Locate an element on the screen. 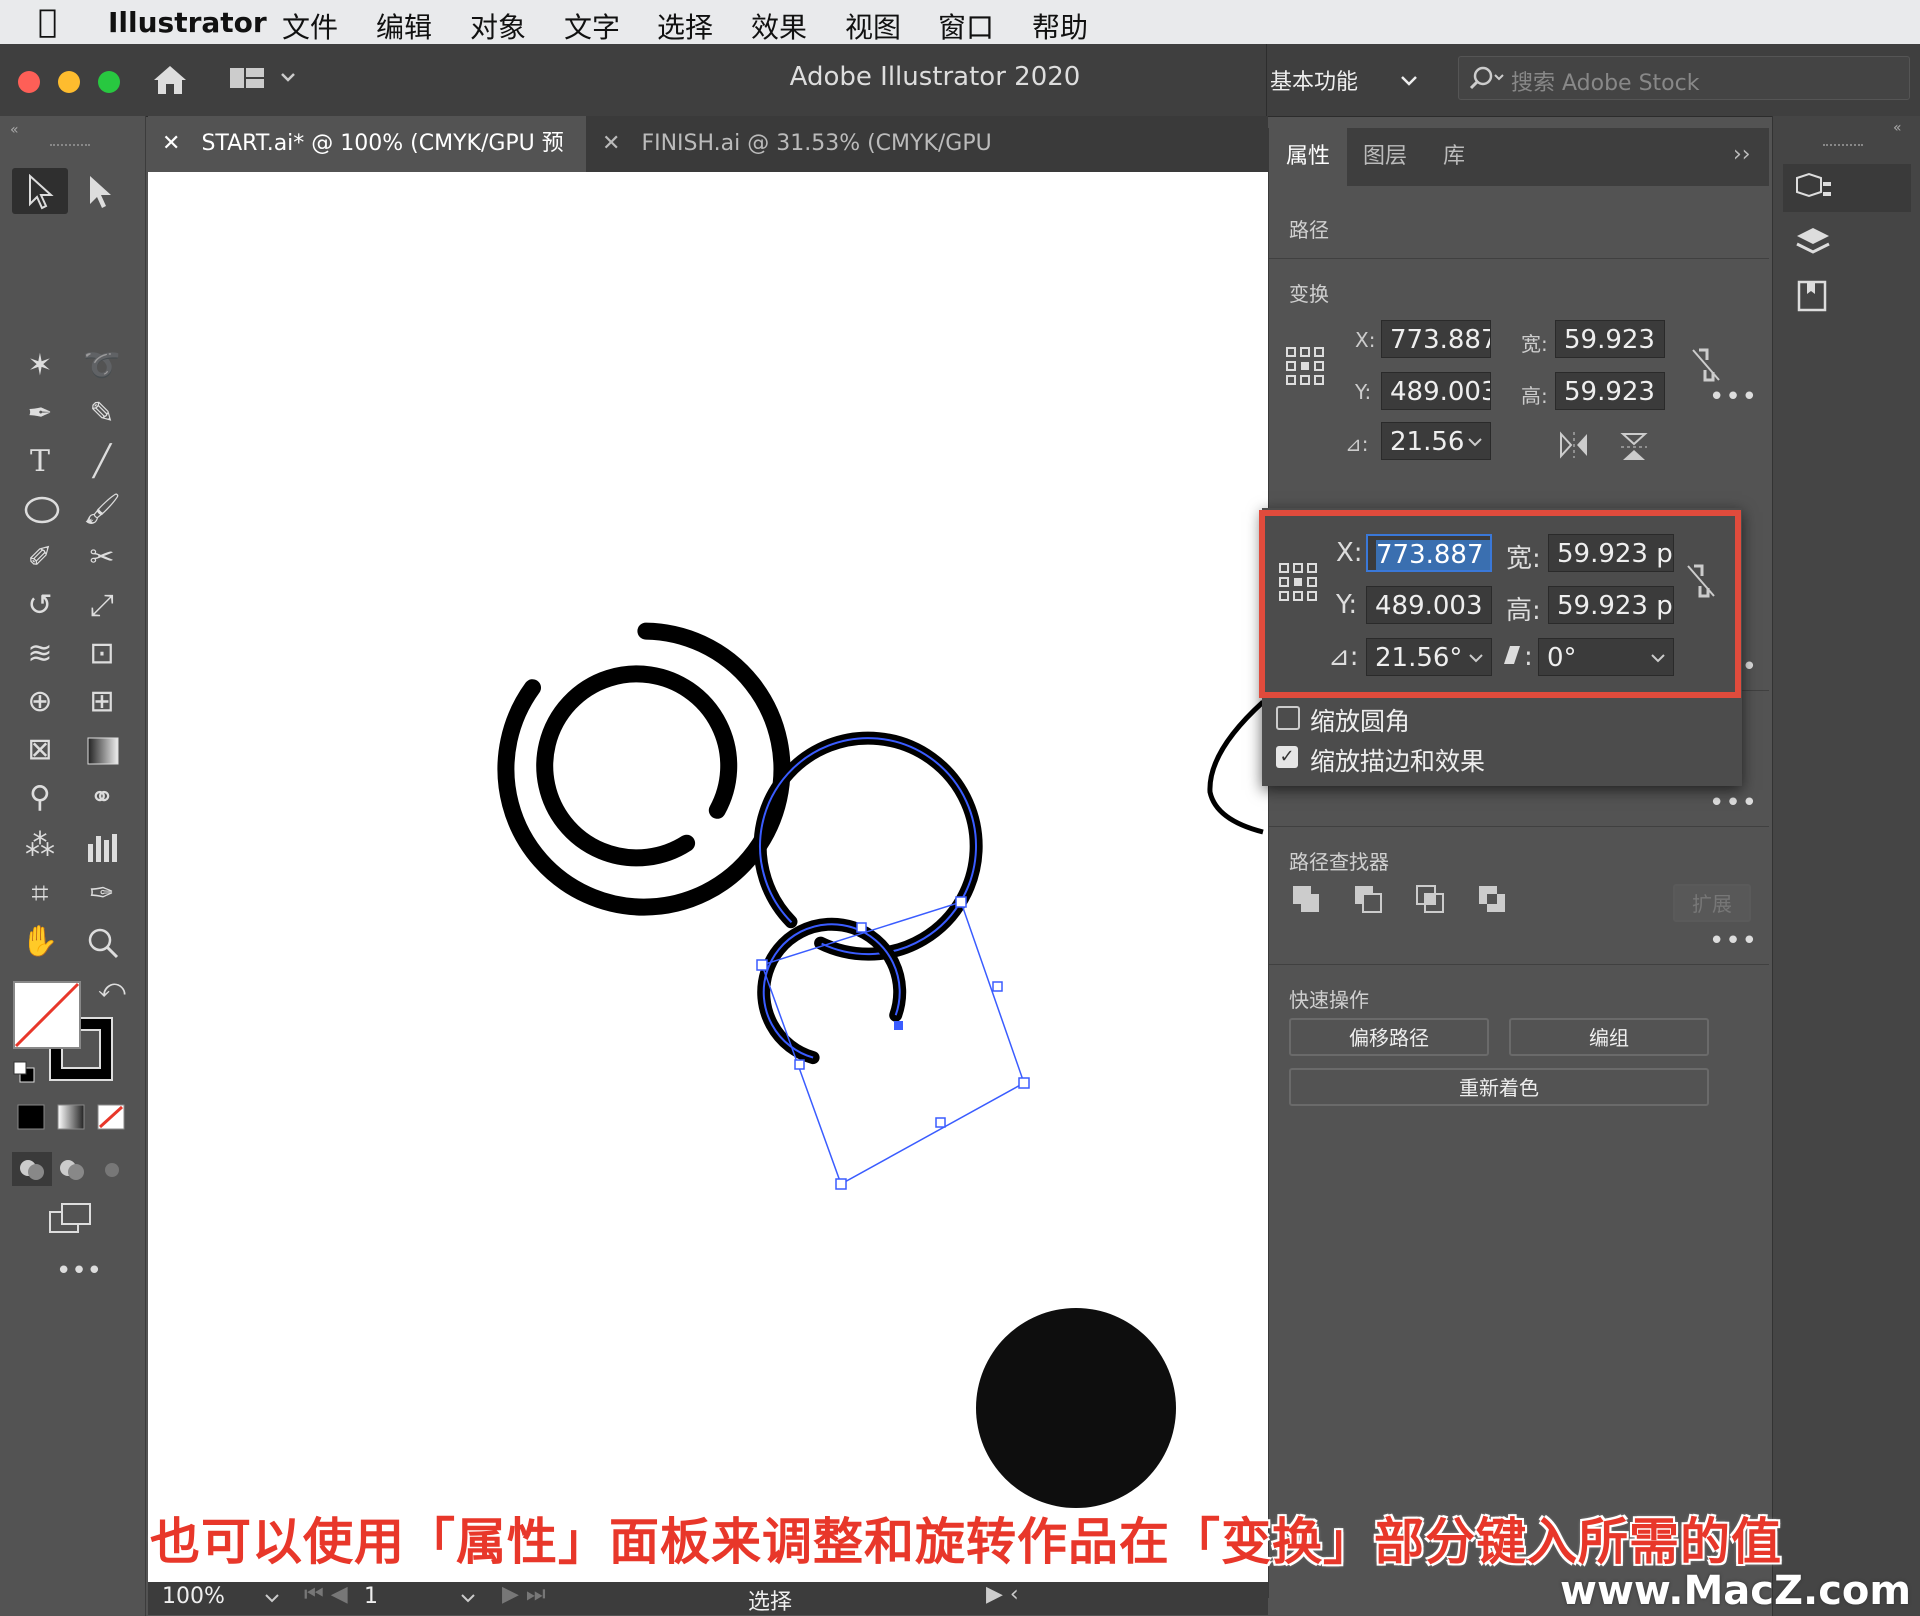 Image resolution: width=1920 pixels, height=1616 pixels. angle-value: 21.56 is located at coordinates (1427, 442).